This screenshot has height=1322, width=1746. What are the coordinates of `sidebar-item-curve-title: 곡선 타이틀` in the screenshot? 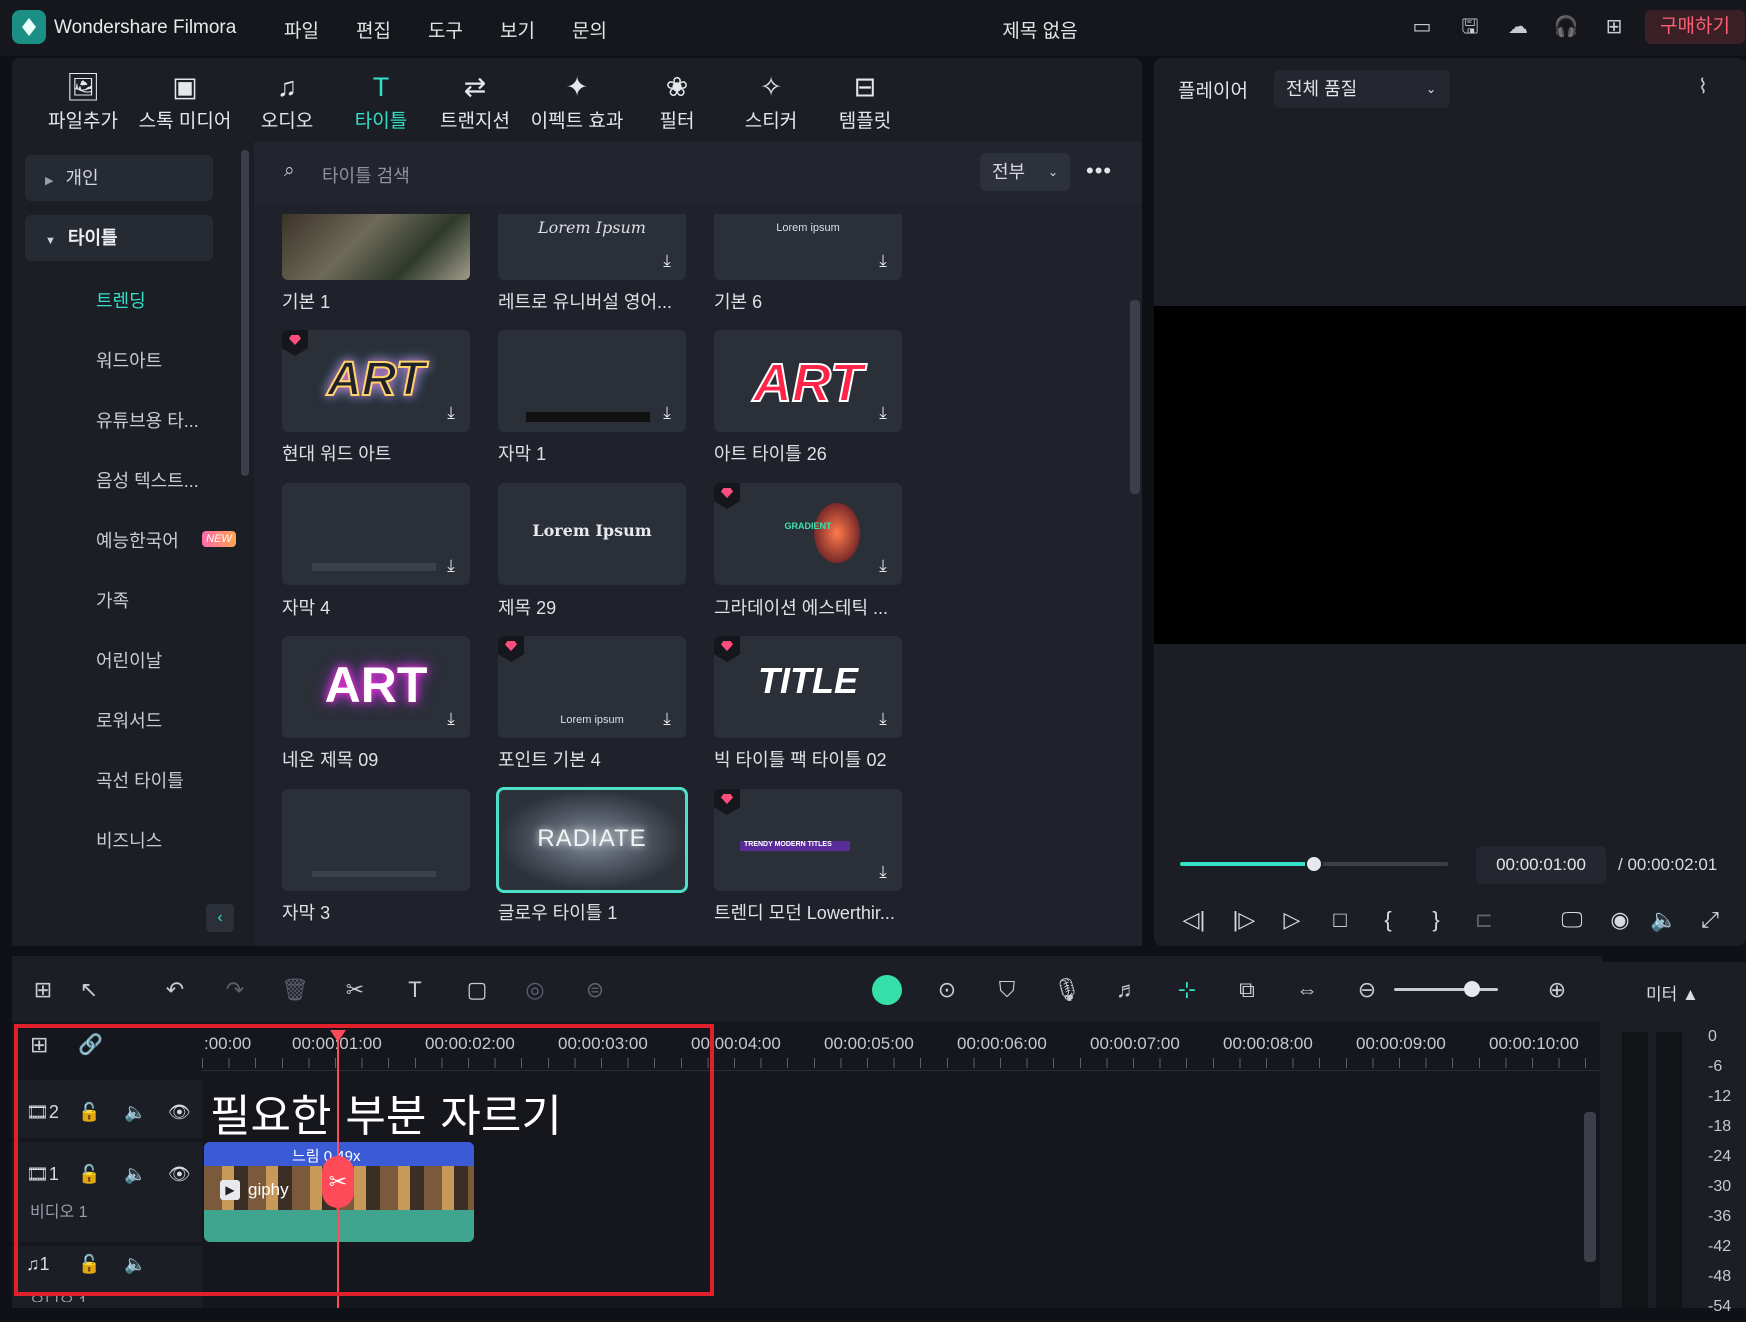 It's located at (140, 780).